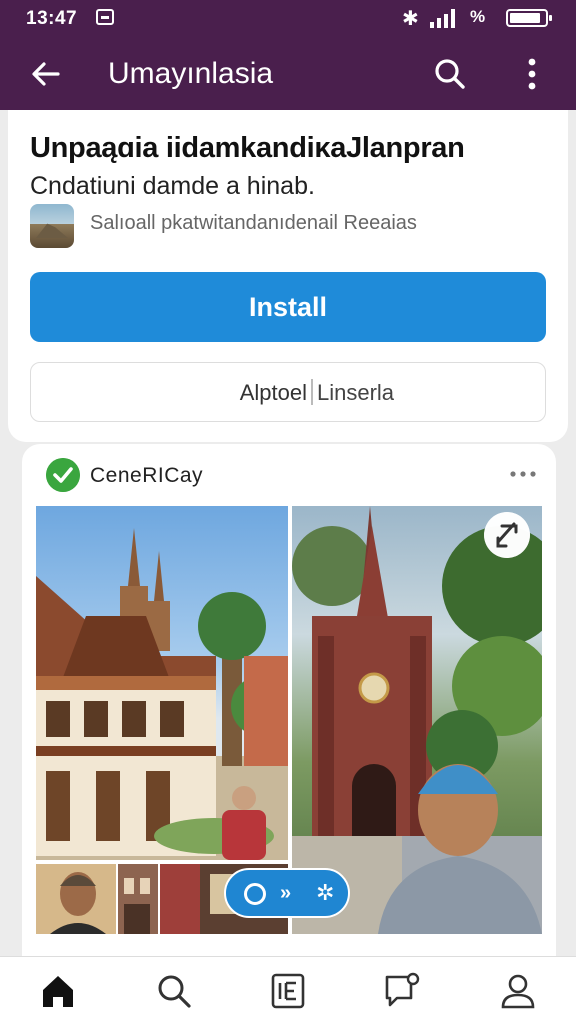  I want to click on sparkle-icon: ✲, so click(325, 893).